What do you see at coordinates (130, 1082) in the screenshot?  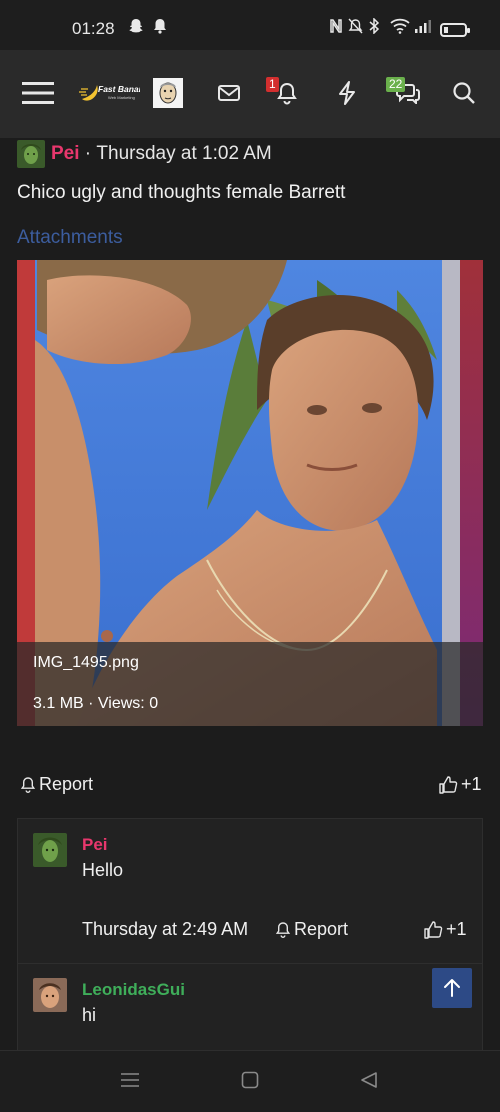 I see `recents-icon` at bounding box center [130, 1082].